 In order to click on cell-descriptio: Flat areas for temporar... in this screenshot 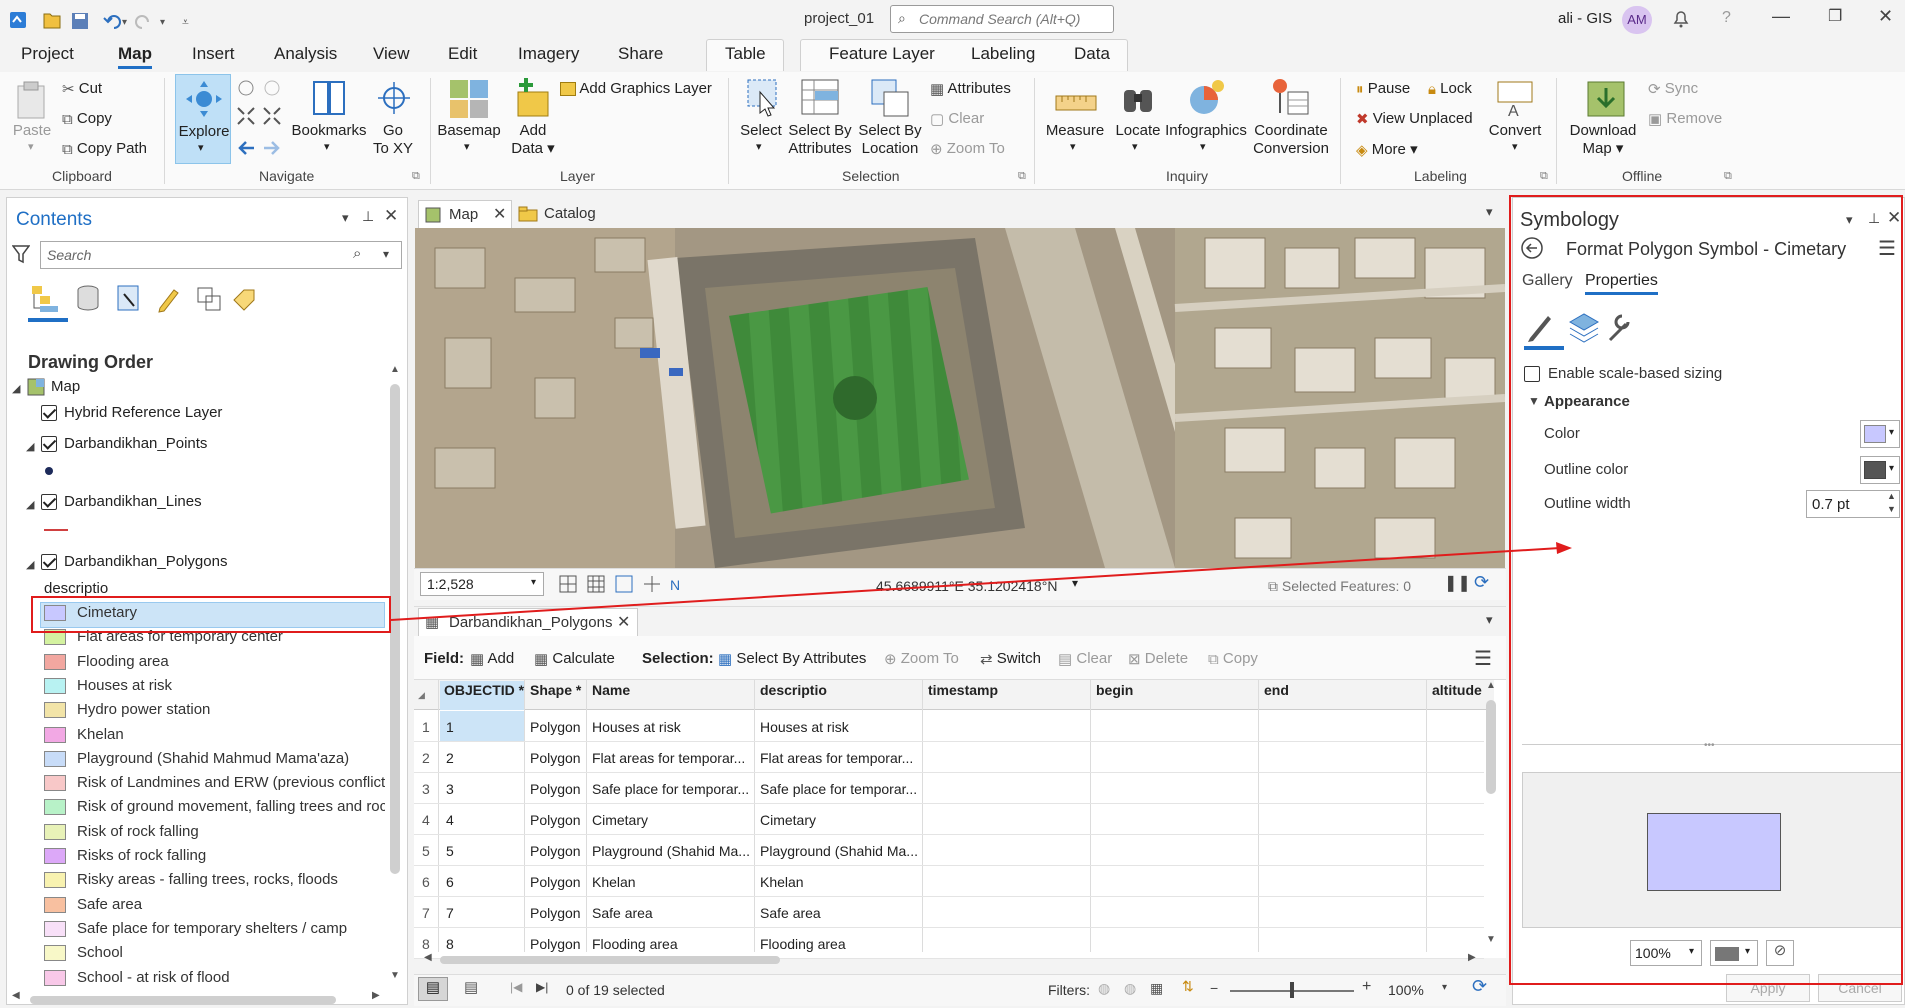, I will do `click(839, 758)`.